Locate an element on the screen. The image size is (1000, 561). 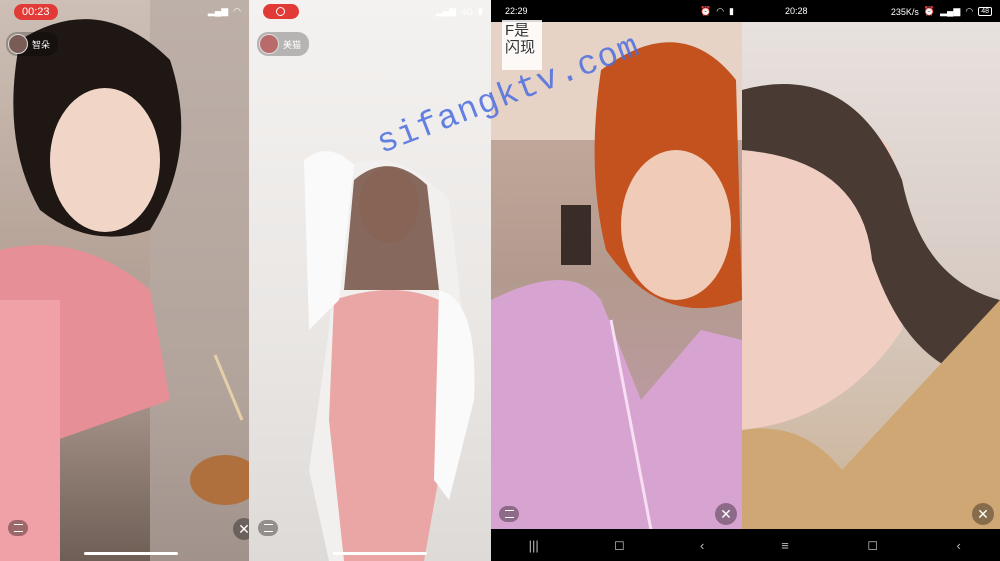
streamer-name: 美猫 is located at coordinates (292, 44).